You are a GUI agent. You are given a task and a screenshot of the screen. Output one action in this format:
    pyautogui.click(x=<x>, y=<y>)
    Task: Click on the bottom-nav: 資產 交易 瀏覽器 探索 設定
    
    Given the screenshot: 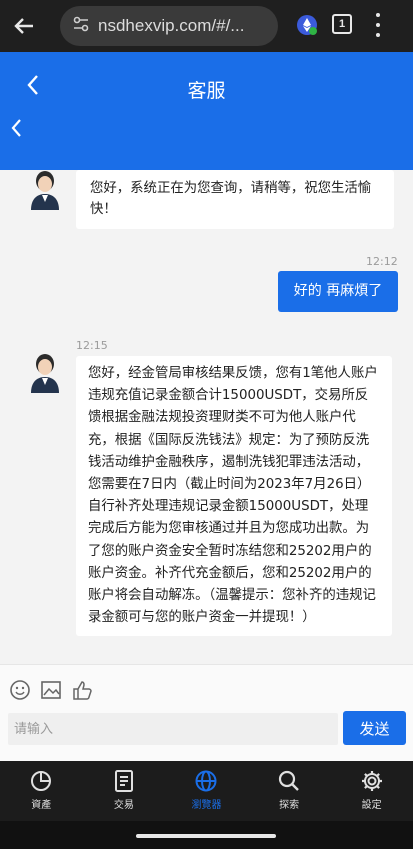 What is the action you would take?
    pyautogui.click(x=206, y=791)
    